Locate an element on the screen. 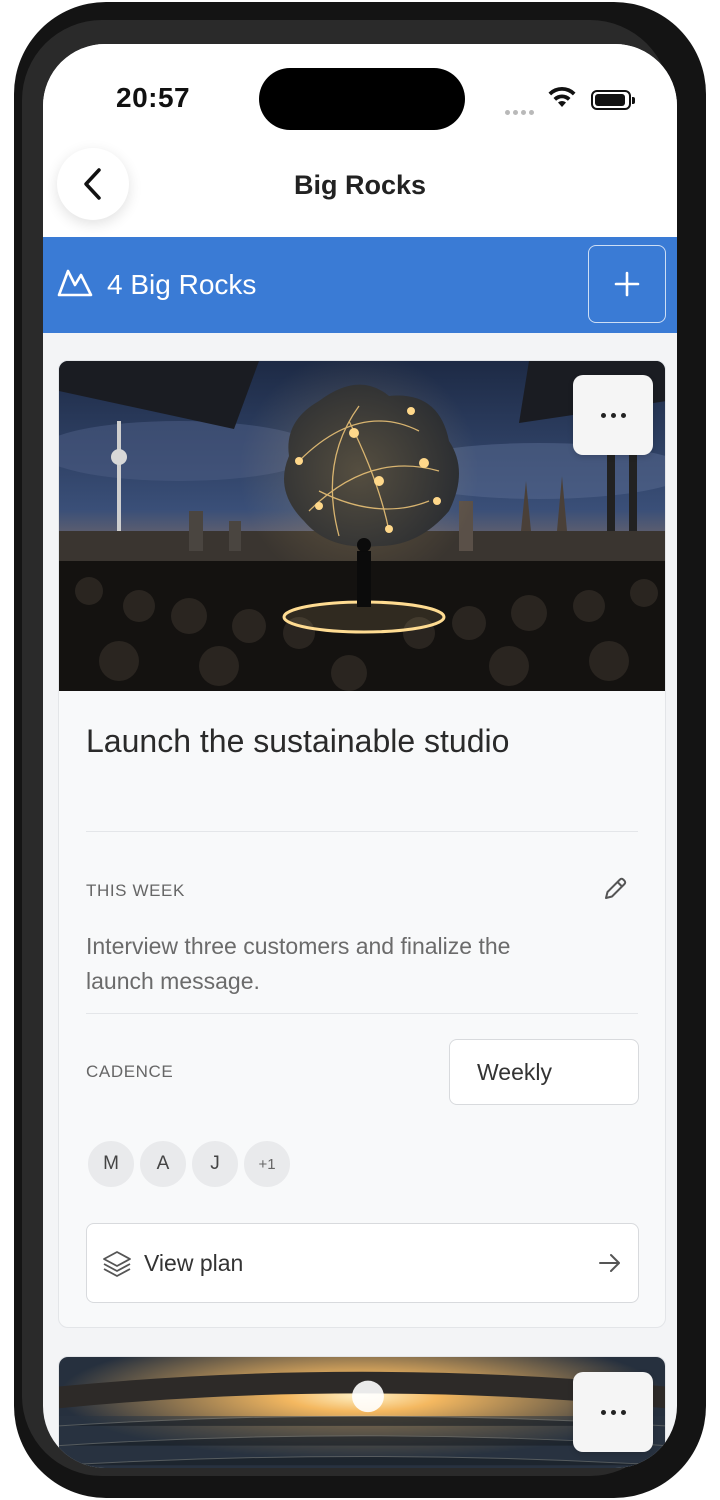 Image resolution: width=720 pixels, height=1500 pixels. mountain-icon is located at coordinates (75, 283).